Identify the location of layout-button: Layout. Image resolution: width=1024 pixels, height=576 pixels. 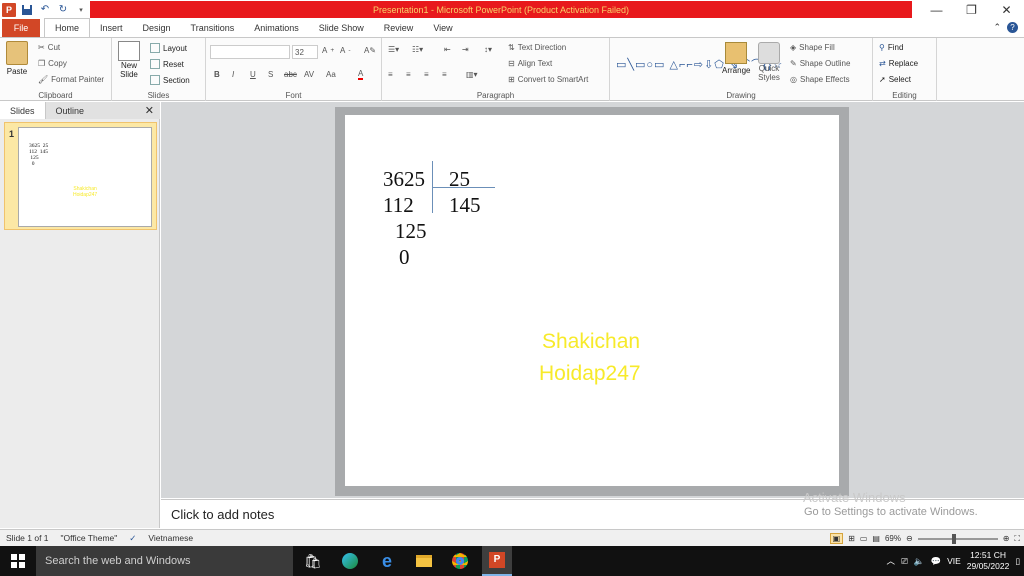
(168, 48).